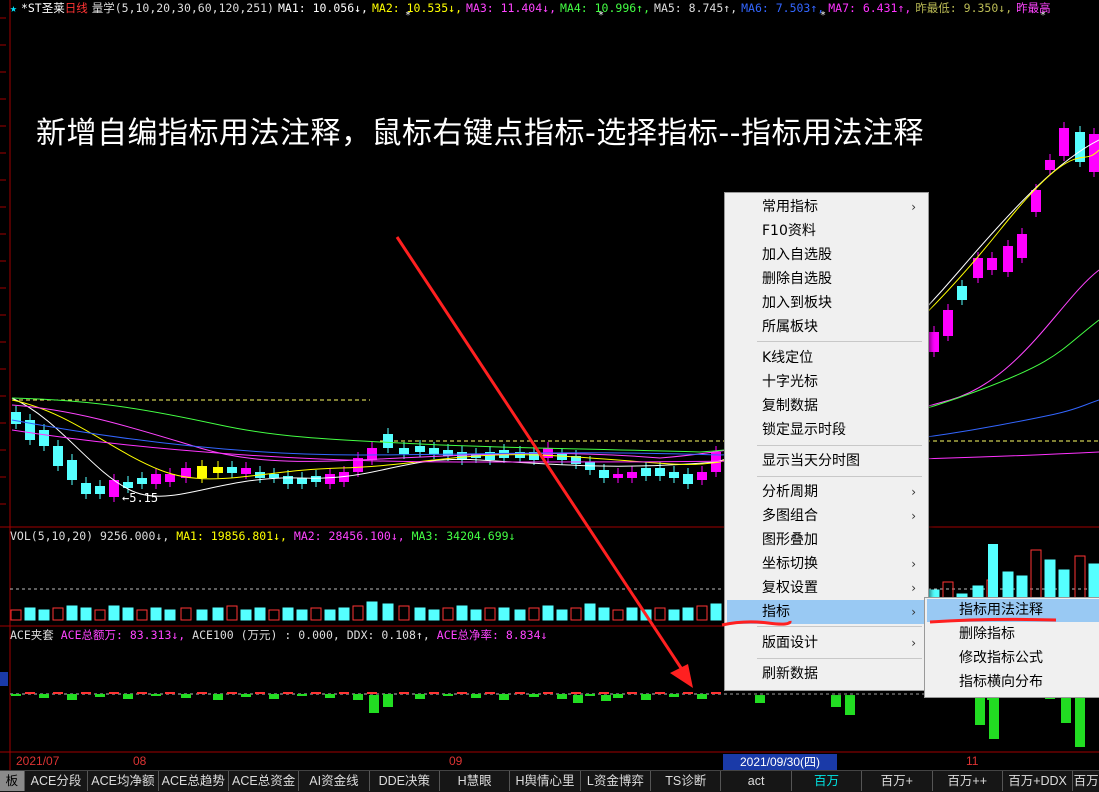 This screenshot has height=792, width=1099. Describe the element at coordinates (826, 382) in the screenshot. I see `menu-crosshair: 十字光标` at that location.